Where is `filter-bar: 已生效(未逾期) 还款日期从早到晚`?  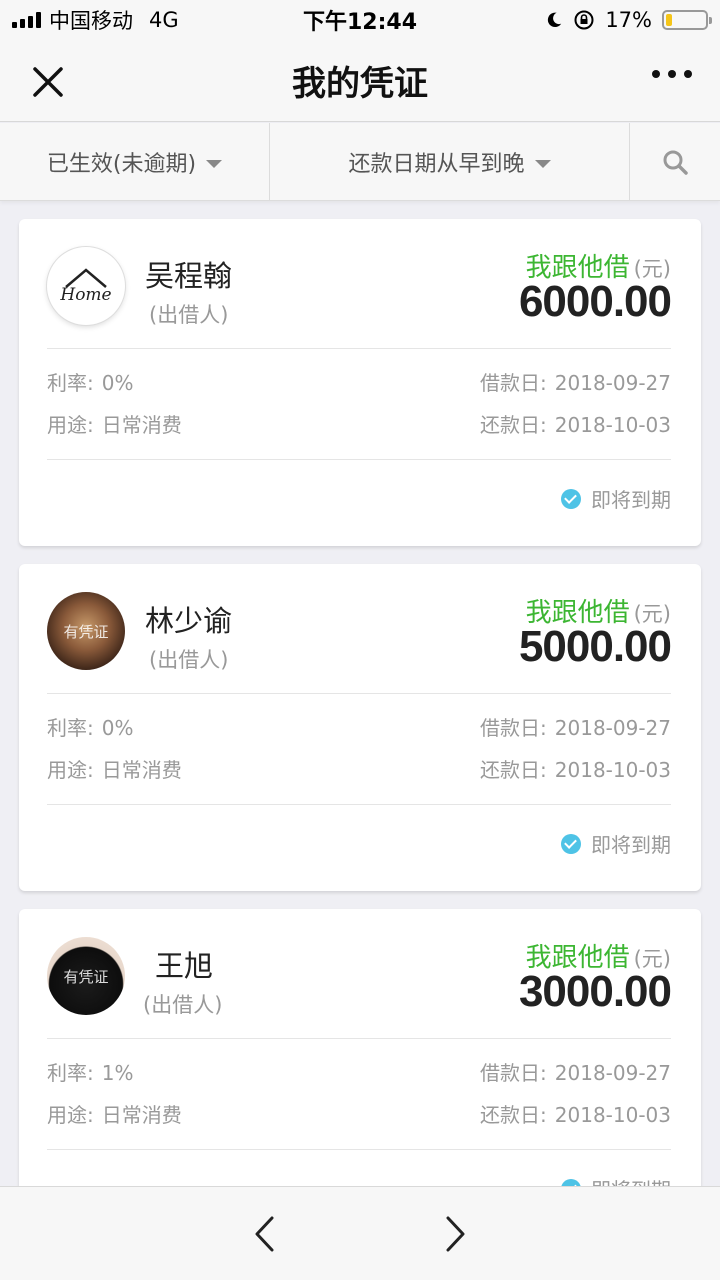 filter-bar: 已生效(未逾期) 还款日期从早到晚 is located at coordinates (360, 162).